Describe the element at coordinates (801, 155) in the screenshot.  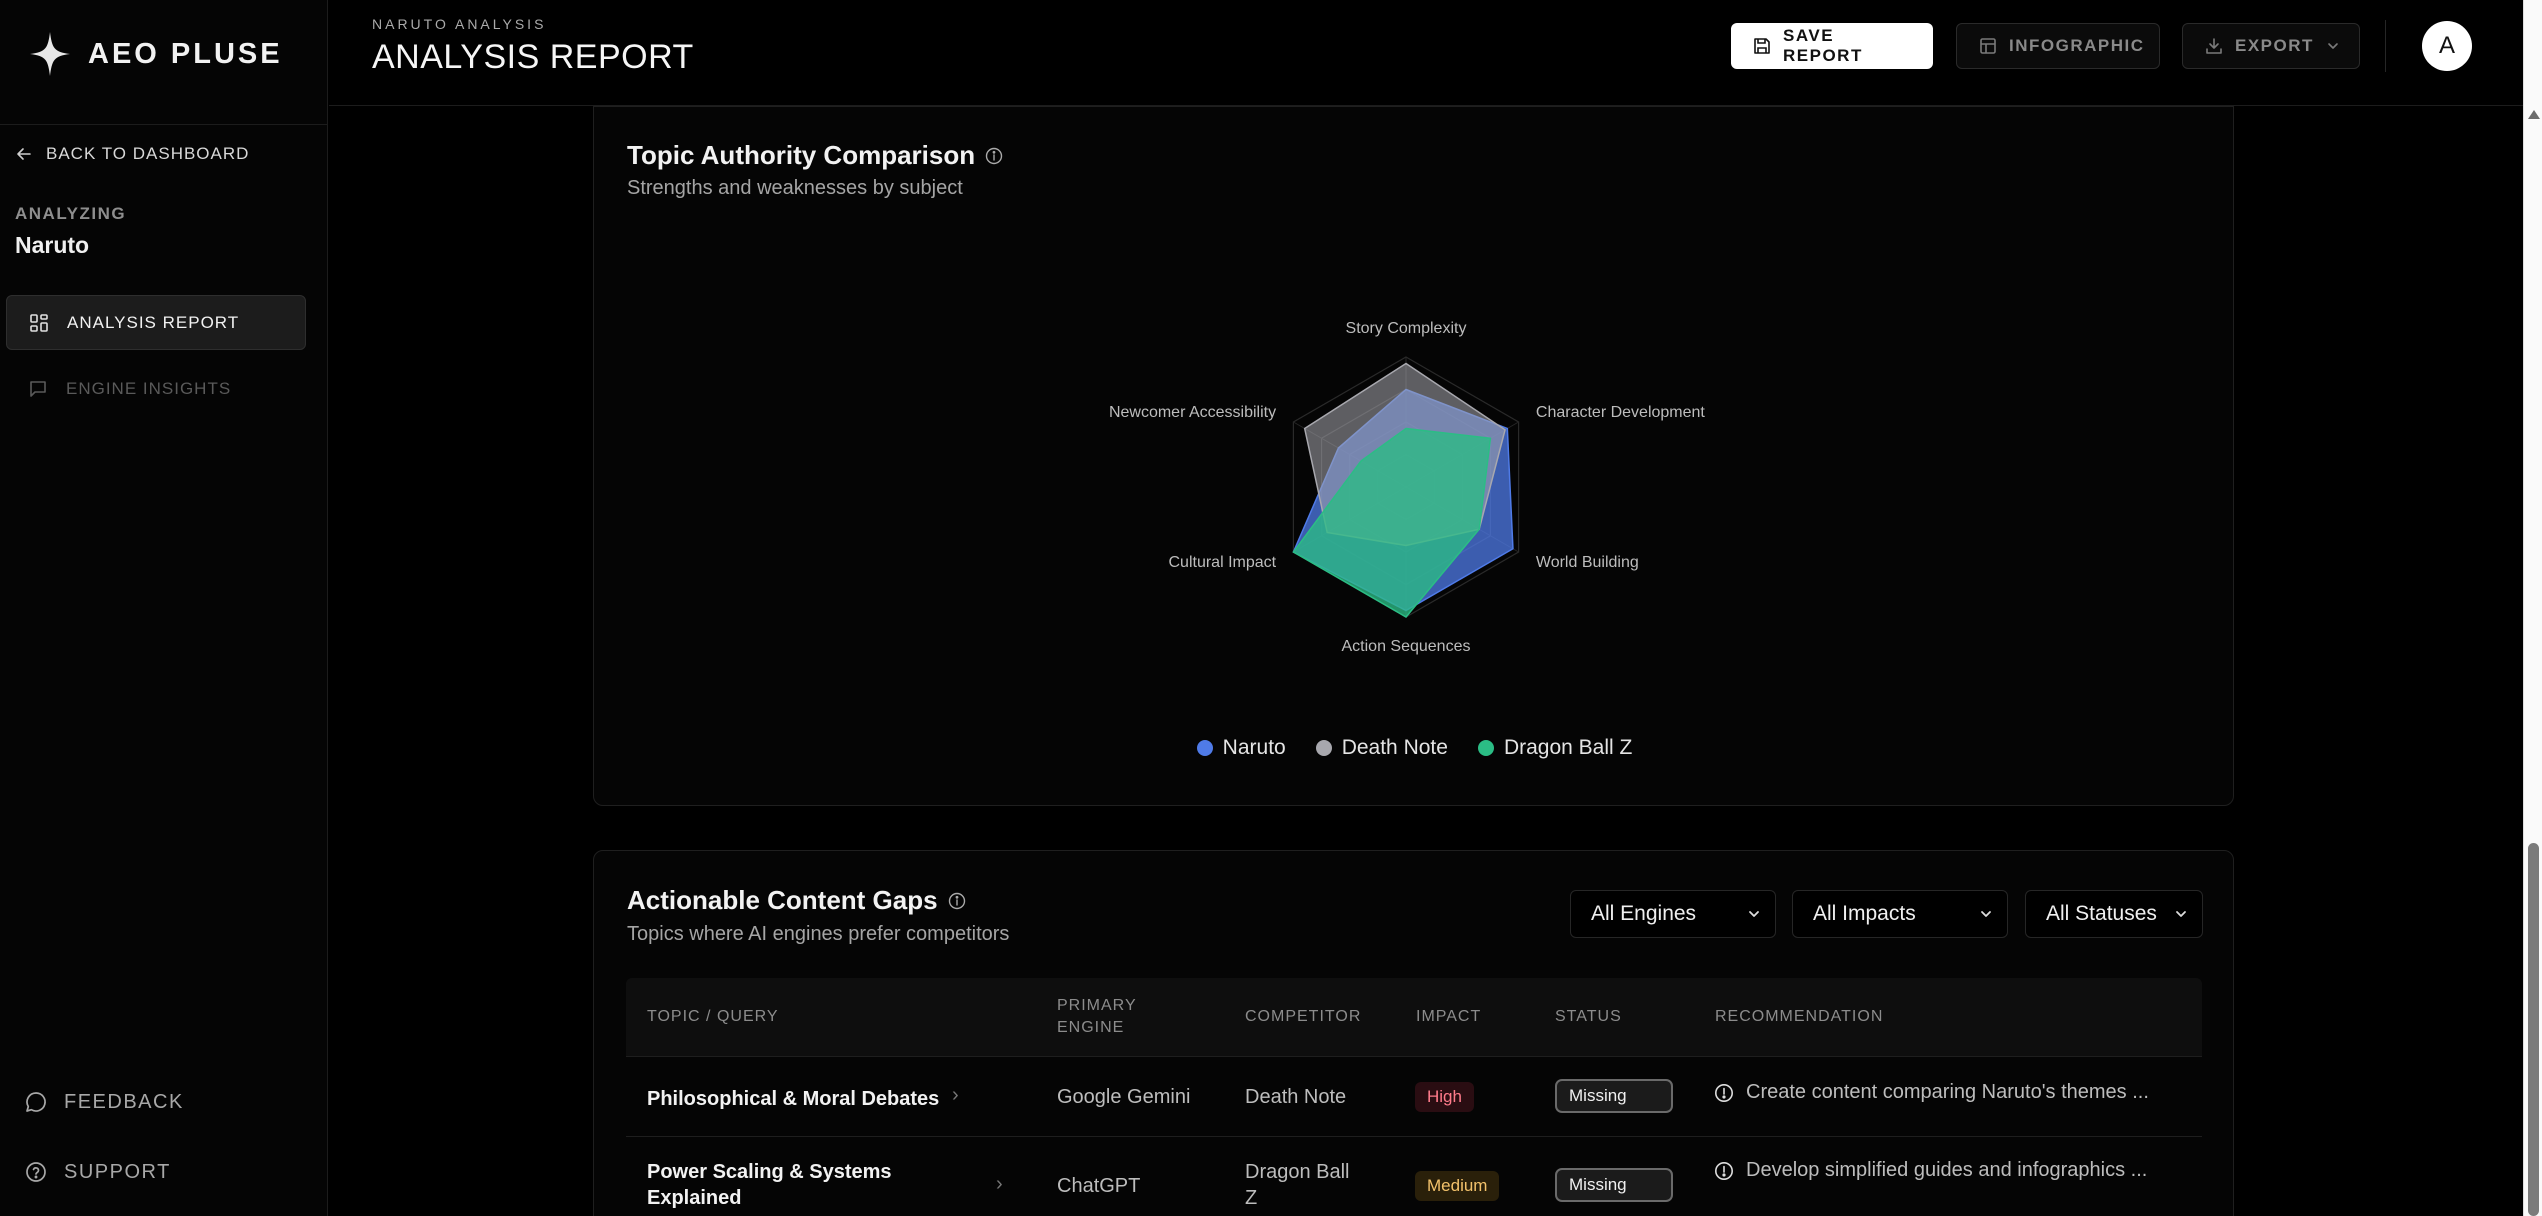
I see `topic-authority-title-text: Topic Authority Comparison` at that location.